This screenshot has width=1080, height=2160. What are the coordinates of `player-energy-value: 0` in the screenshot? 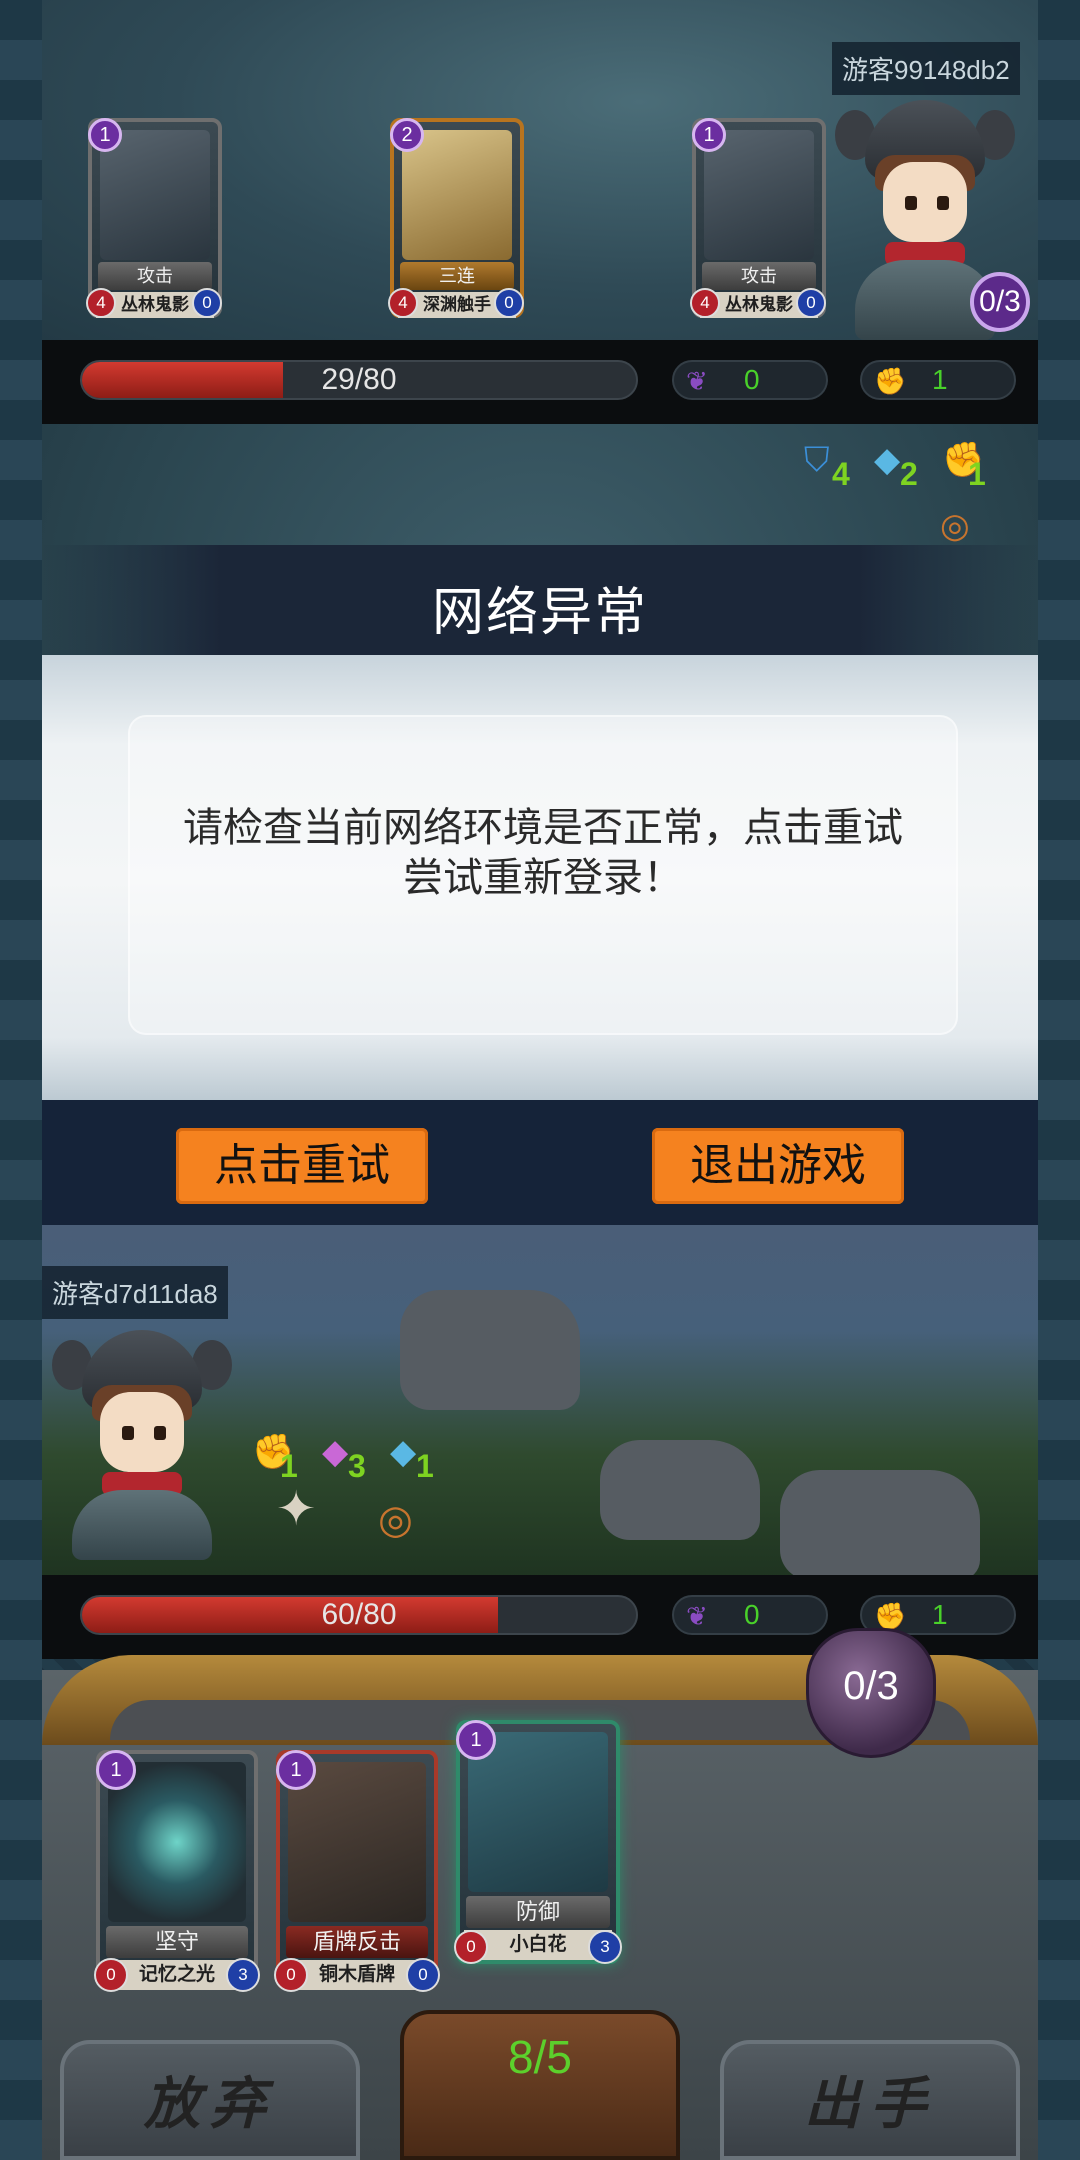 It's located at (752, 1614).